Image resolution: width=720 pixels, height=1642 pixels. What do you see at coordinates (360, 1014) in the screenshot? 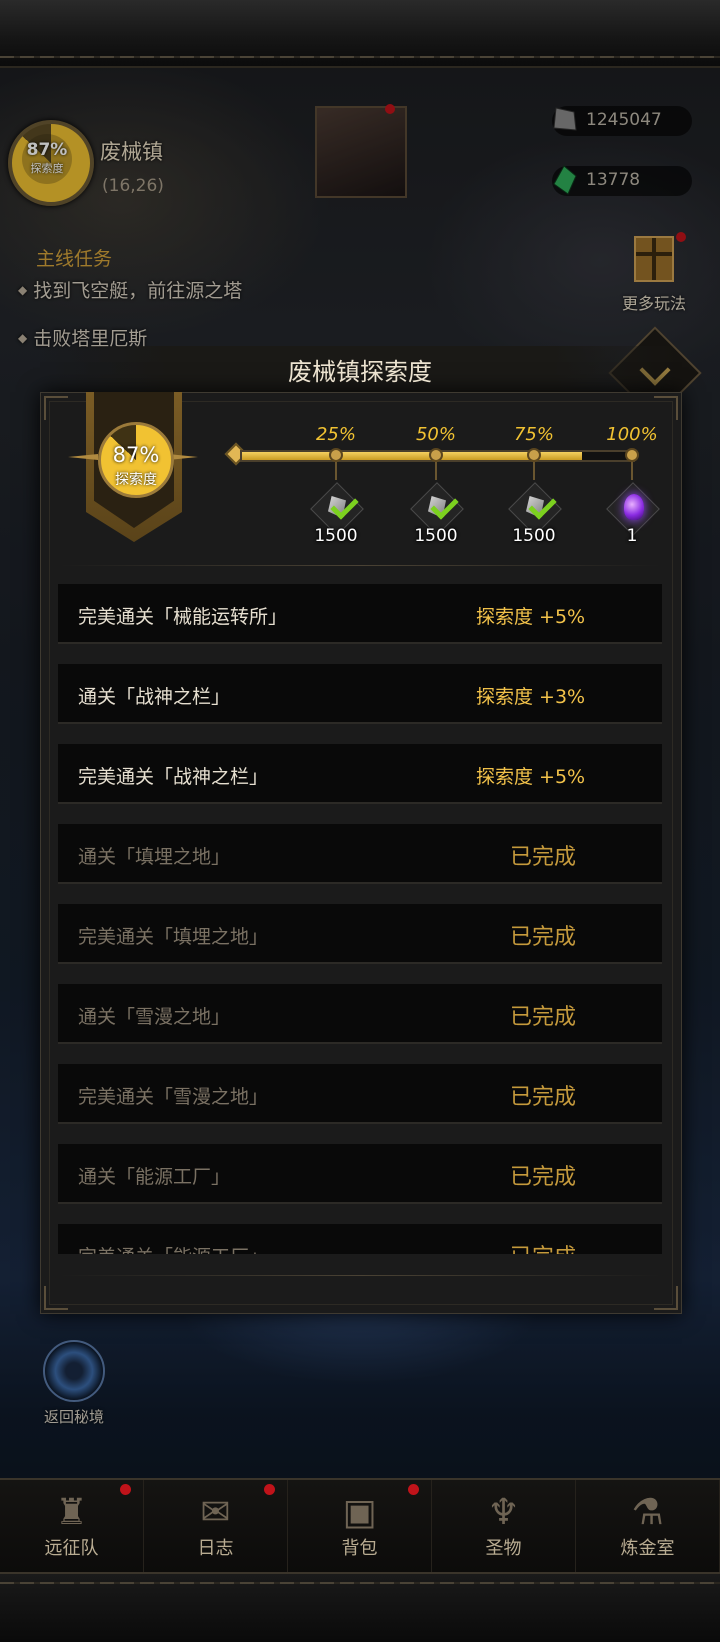
I see `task-row: 通关「雪漫之地」 已完成` at bounding box center [360, 1014].